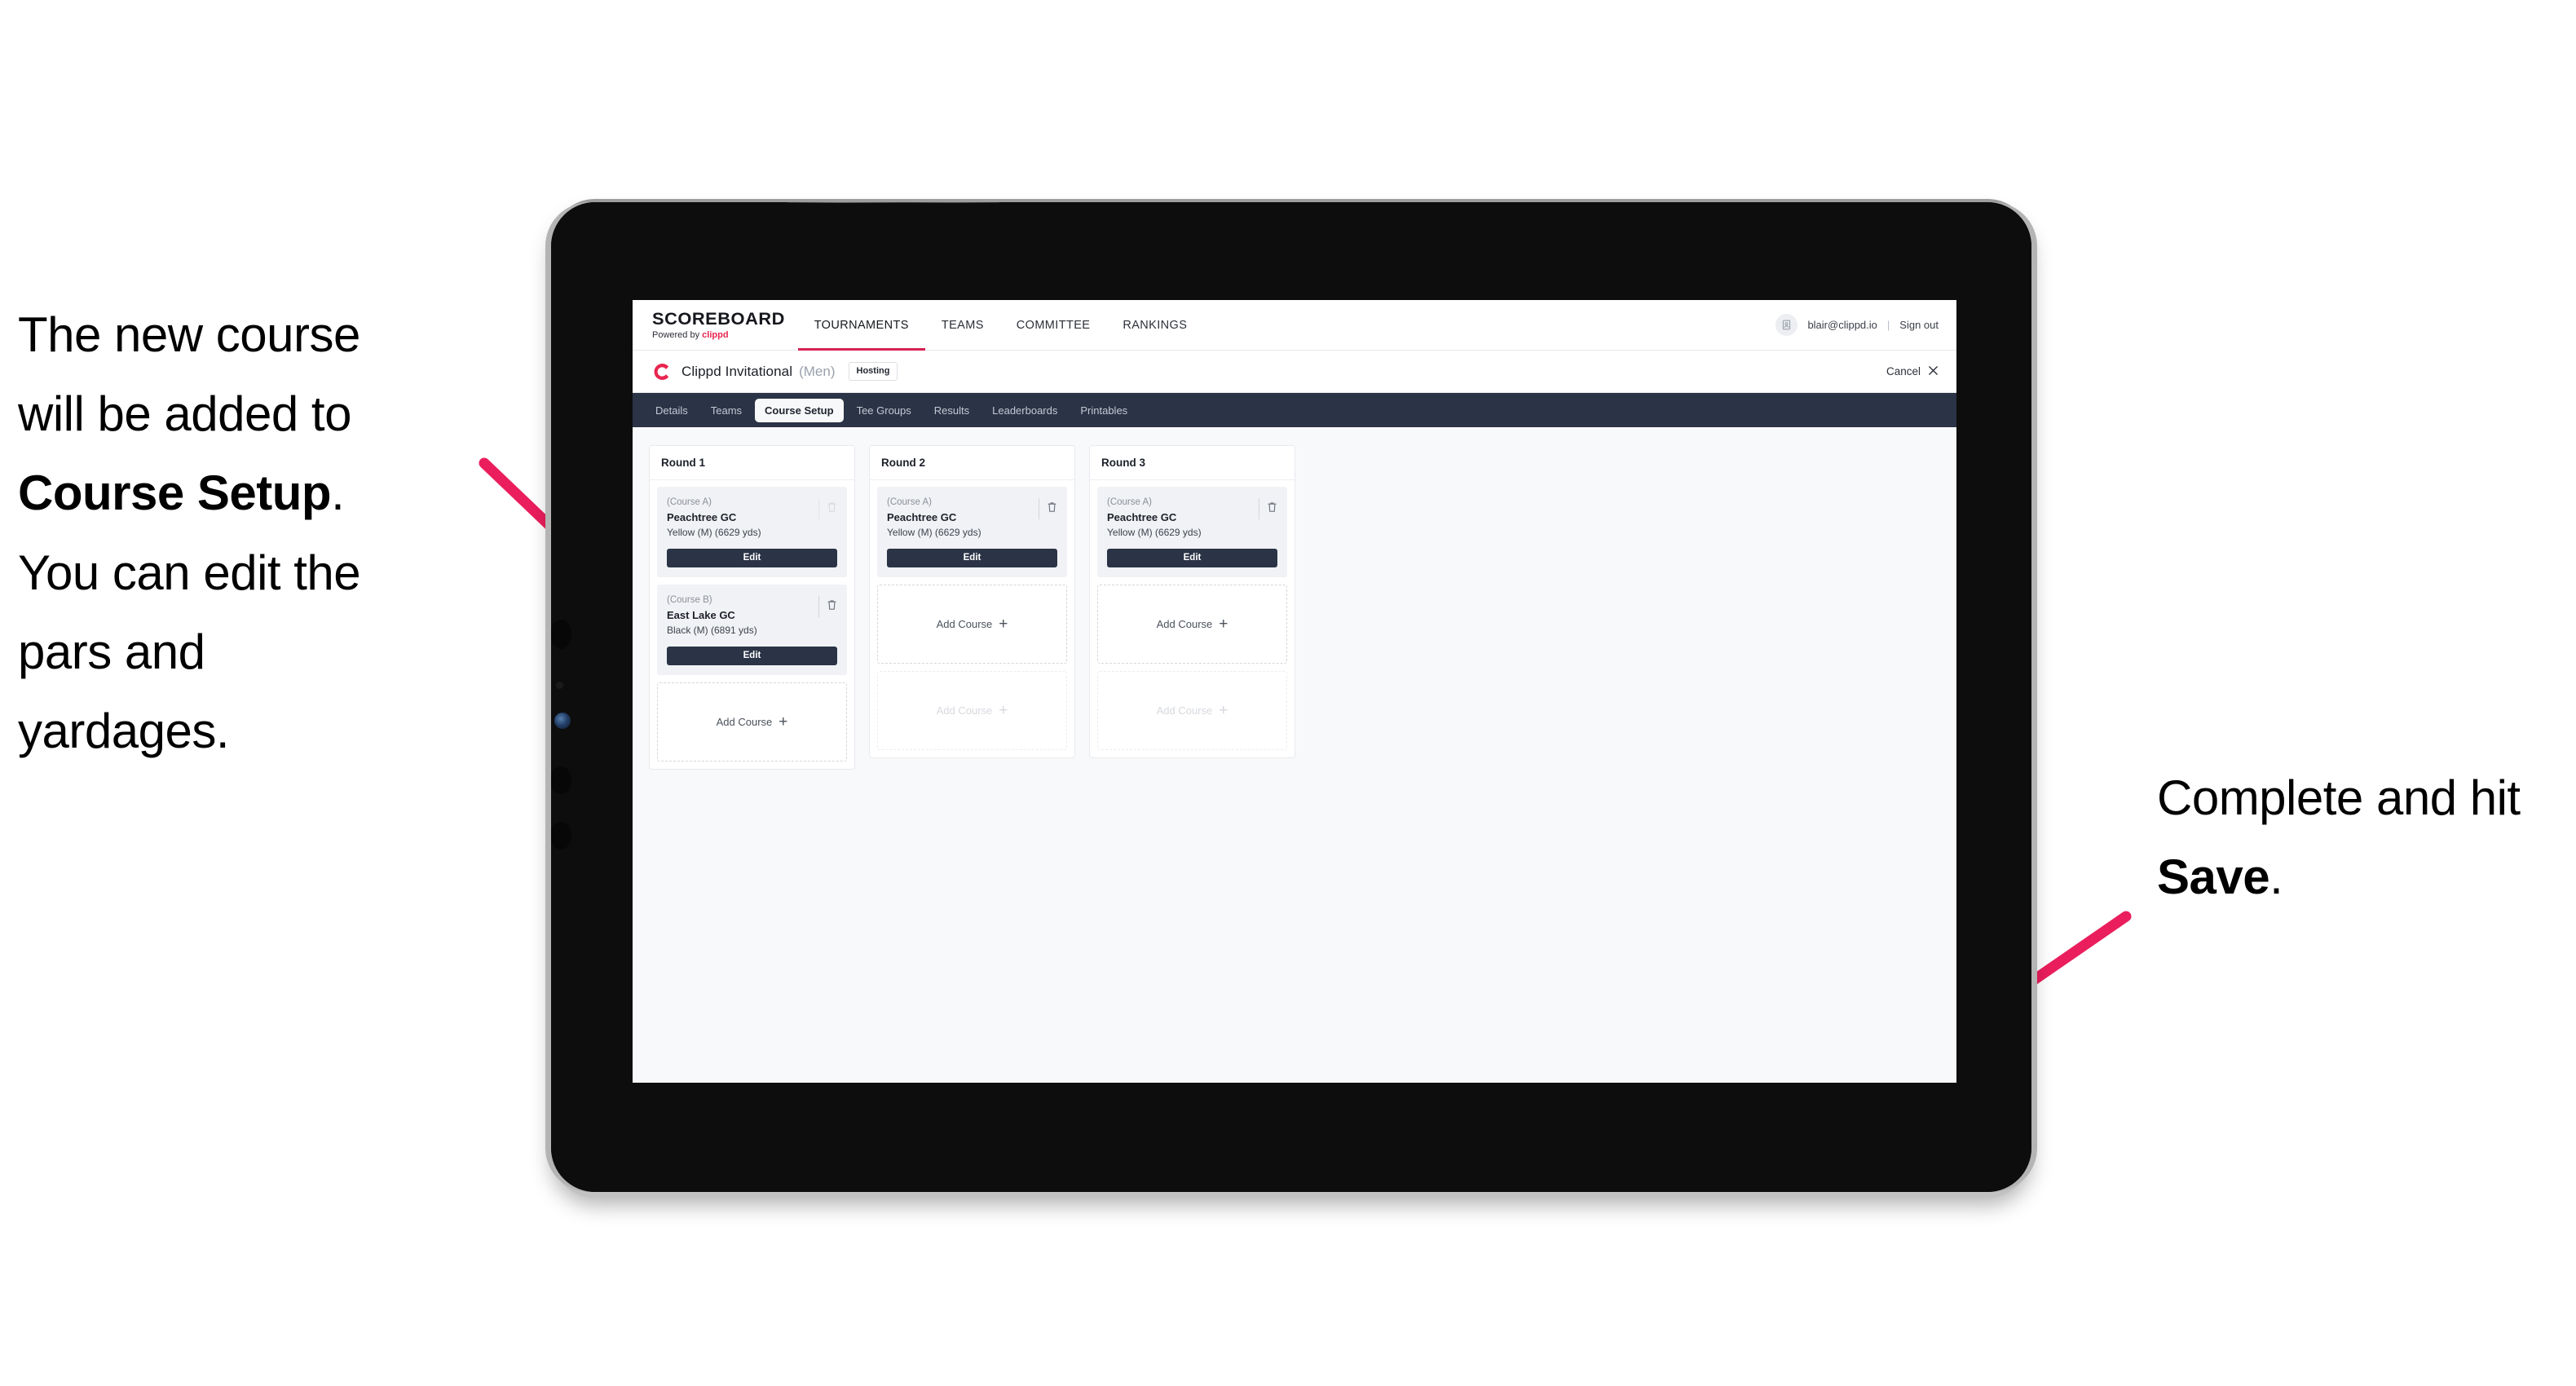 This screenshot has height=1386, width=2576. I want to click on tab-details: Details, so click(672, 411).